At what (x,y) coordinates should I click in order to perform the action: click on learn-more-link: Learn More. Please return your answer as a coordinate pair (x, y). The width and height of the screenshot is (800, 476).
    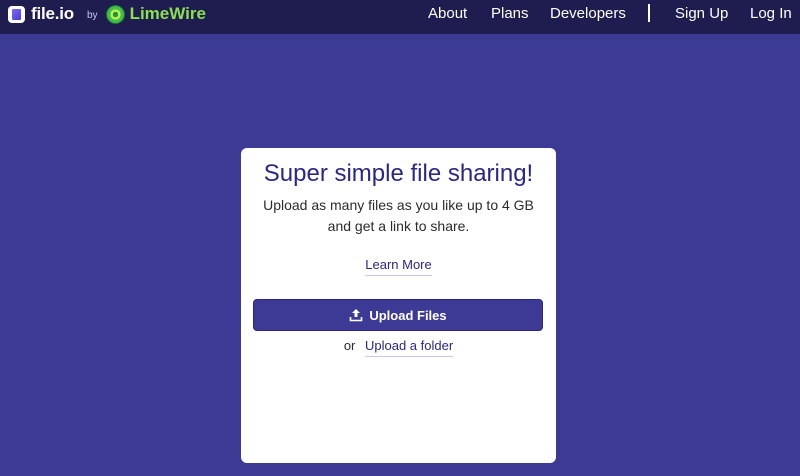
    Looking at the image, I should click on (398, 266).